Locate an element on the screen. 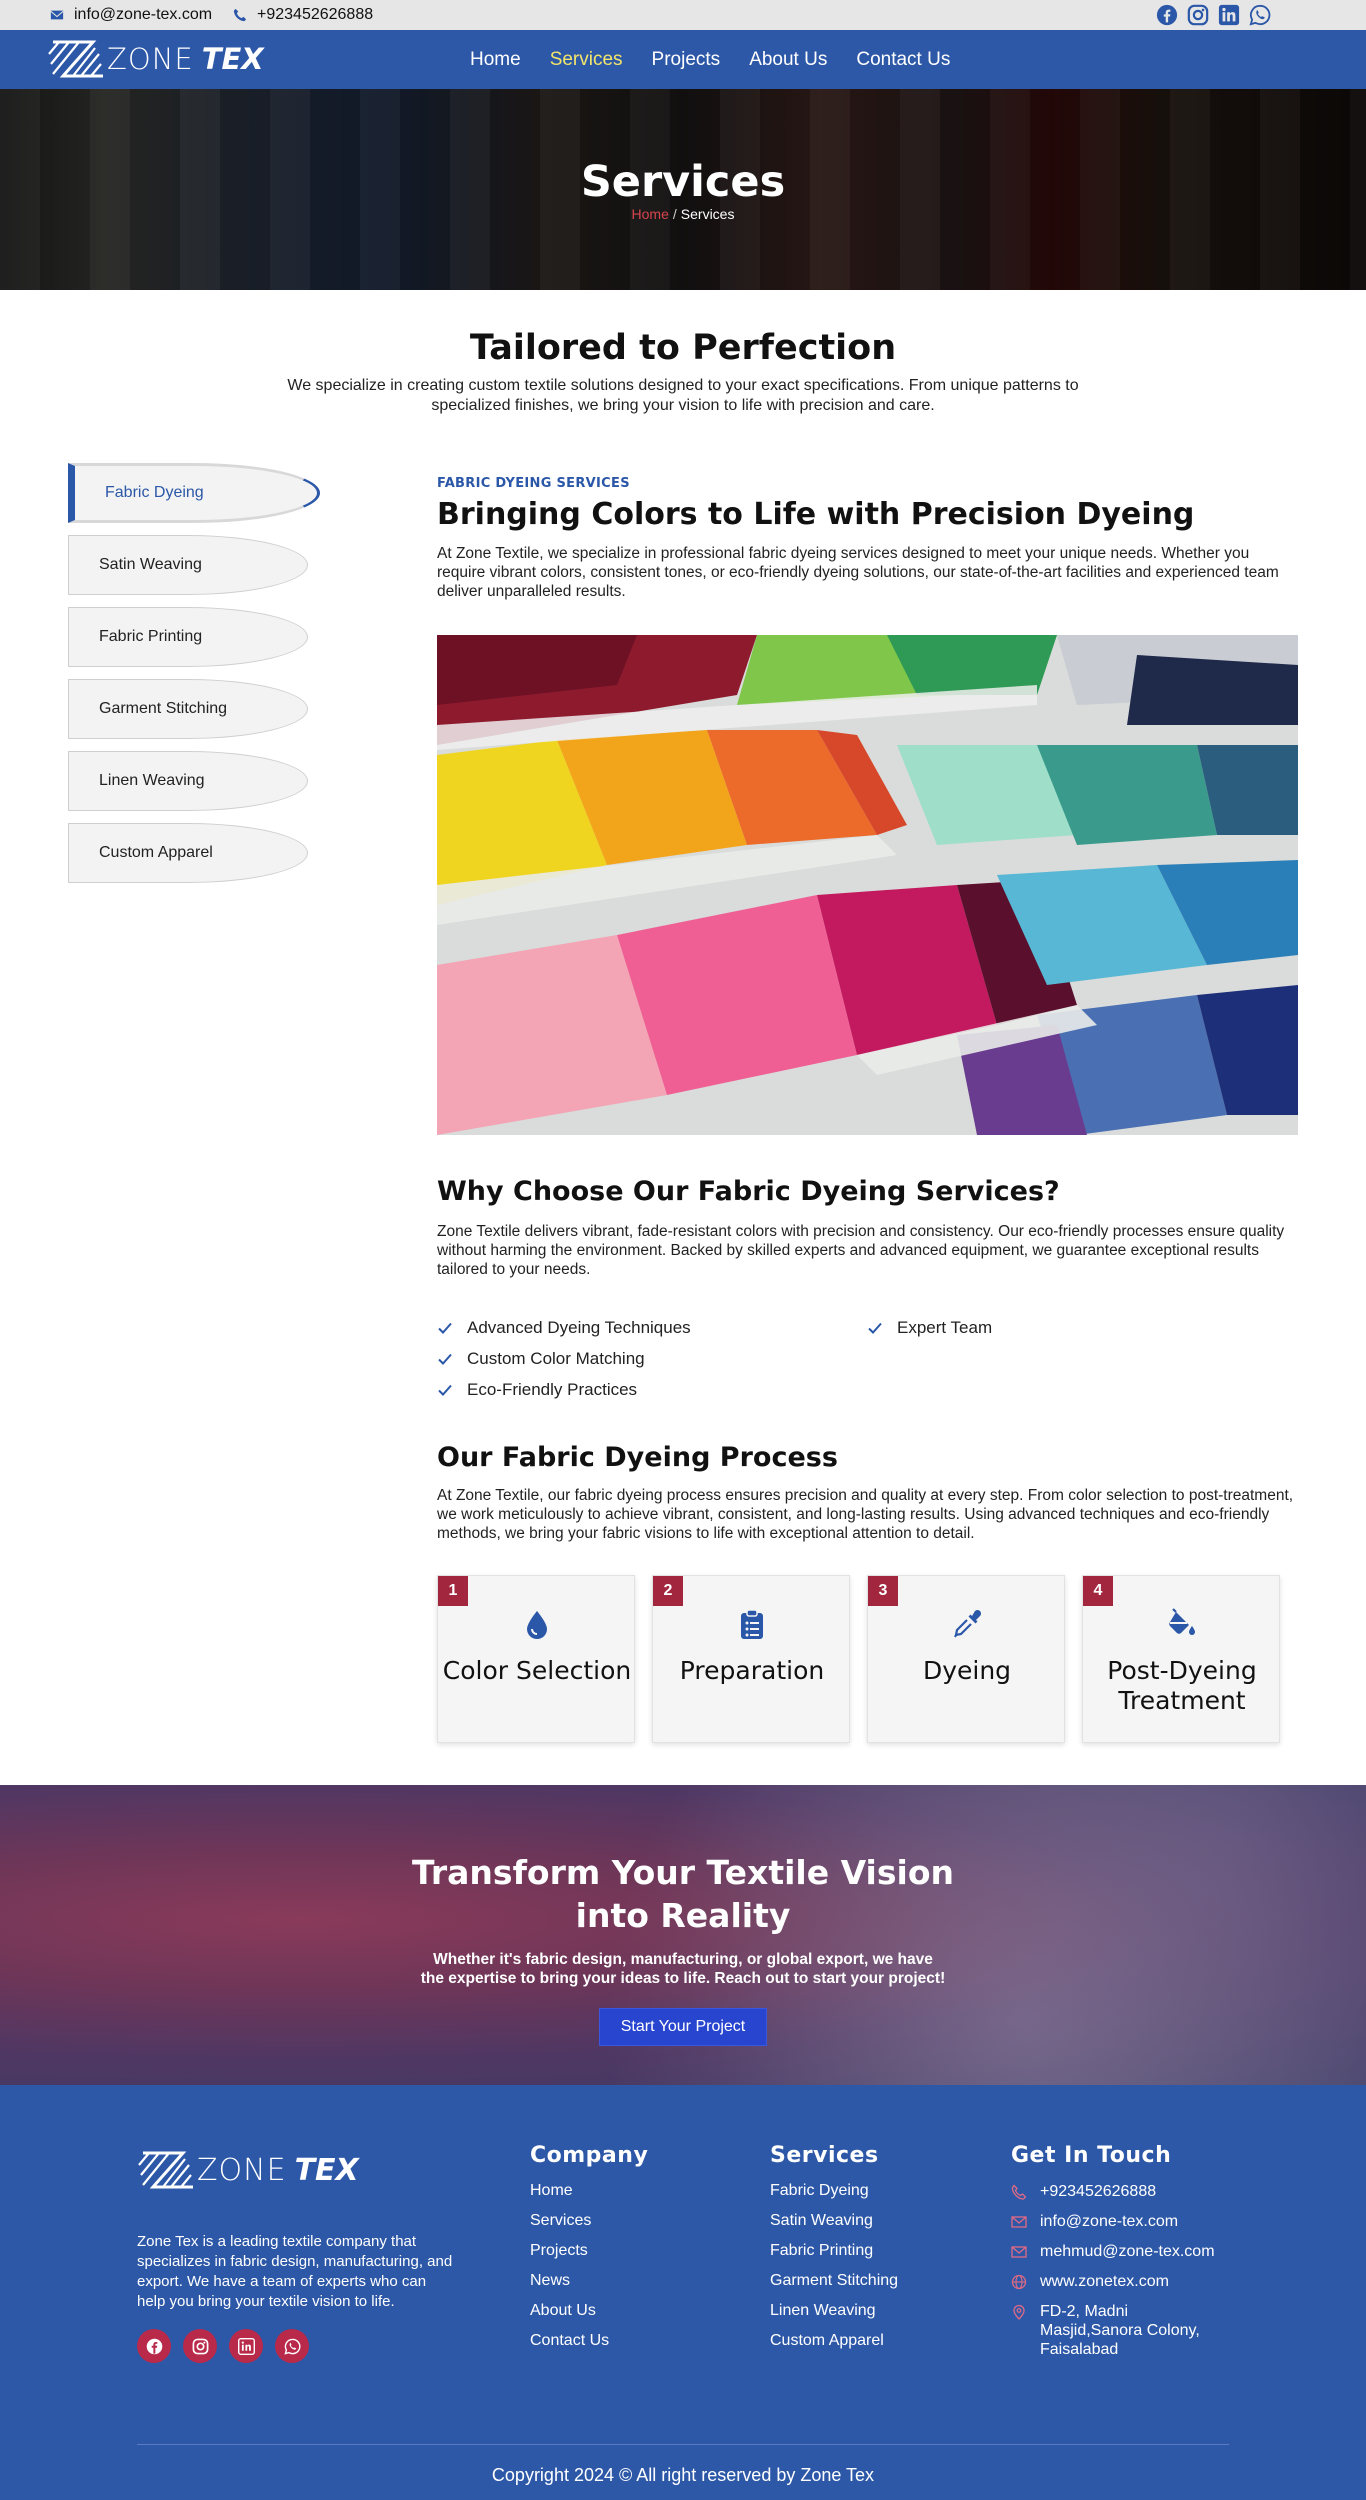  header-logo: ZONE TEX is located at coordinates (155, 59).